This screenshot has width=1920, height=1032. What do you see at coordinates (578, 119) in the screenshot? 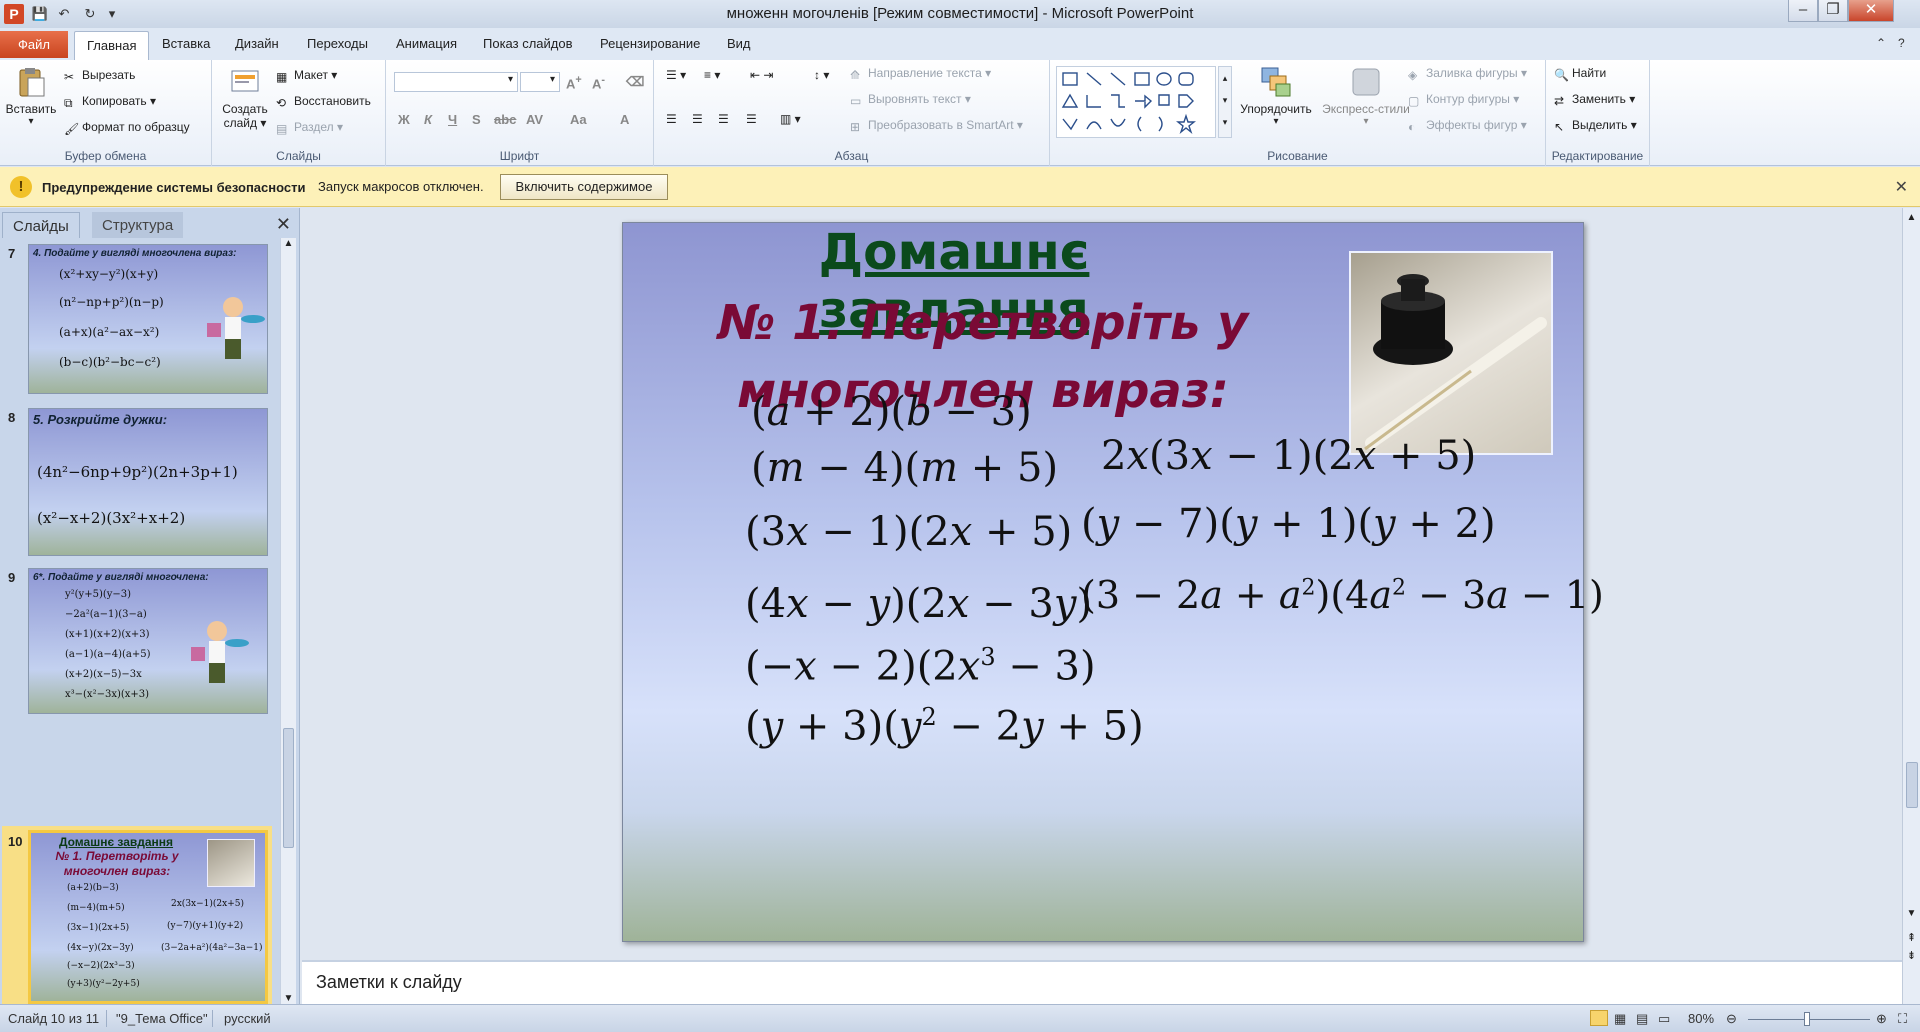
I see `change-case-icon: Aa` at bounding box center [578, 119].